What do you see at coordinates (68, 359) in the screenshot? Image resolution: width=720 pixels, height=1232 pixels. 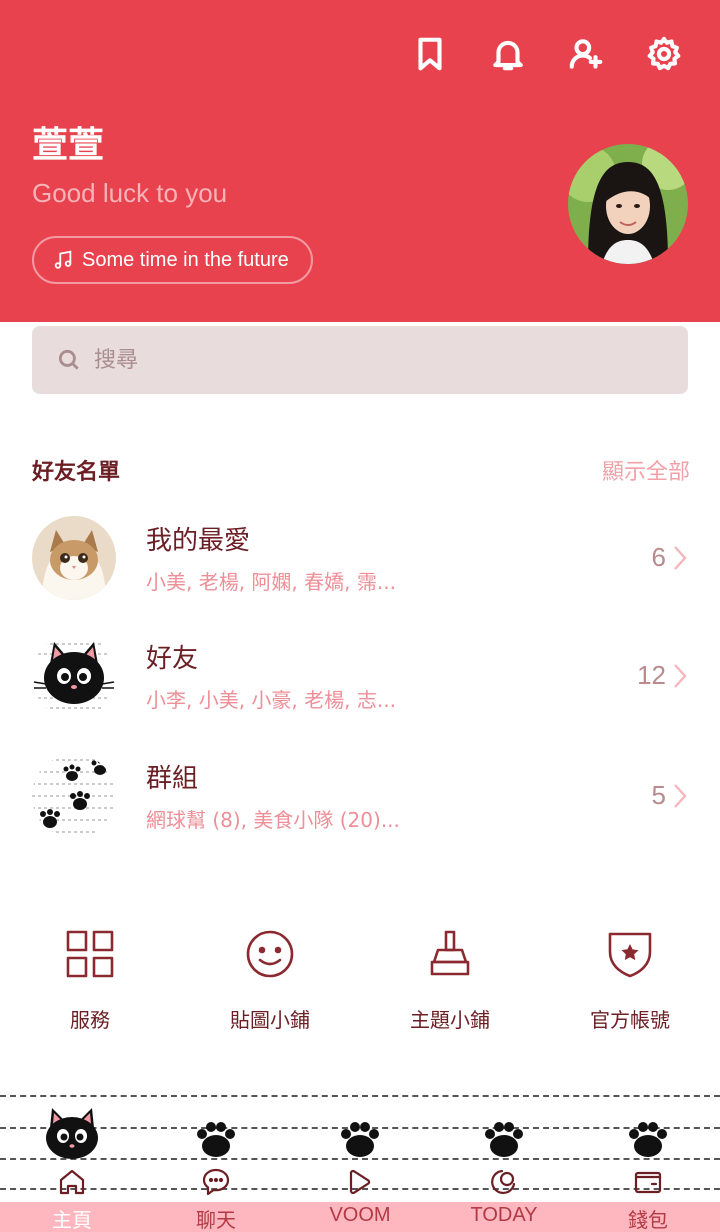 I see `search-icon` at bounding box center [68, 359].